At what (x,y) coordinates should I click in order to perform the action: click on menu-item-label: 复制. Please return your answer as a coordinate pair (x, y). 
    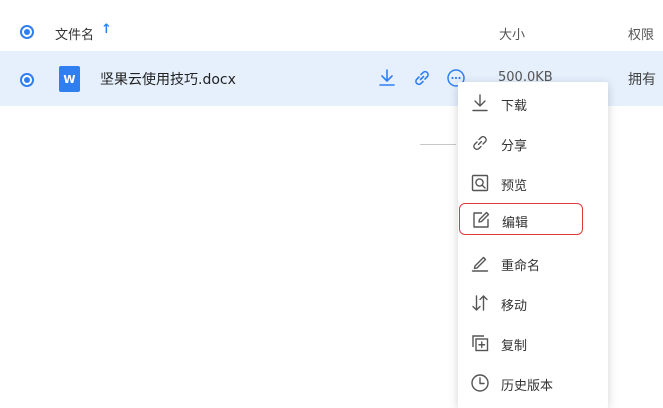
    Looking at the image, I should click on (514, 346).